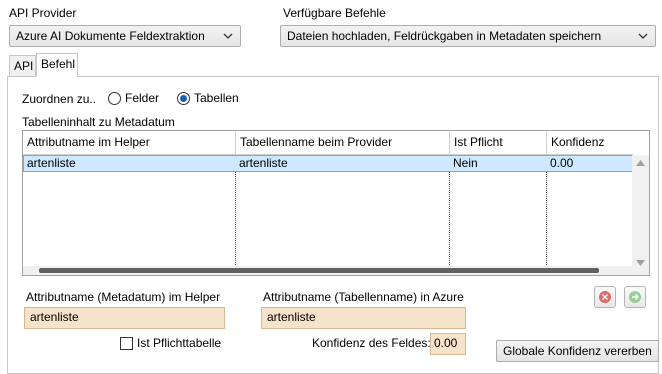  What do you see at coordinates (590, 143) in the screenshot?
I see `column-header-confidence: Konfidenz` at bounding box center [590, 143].